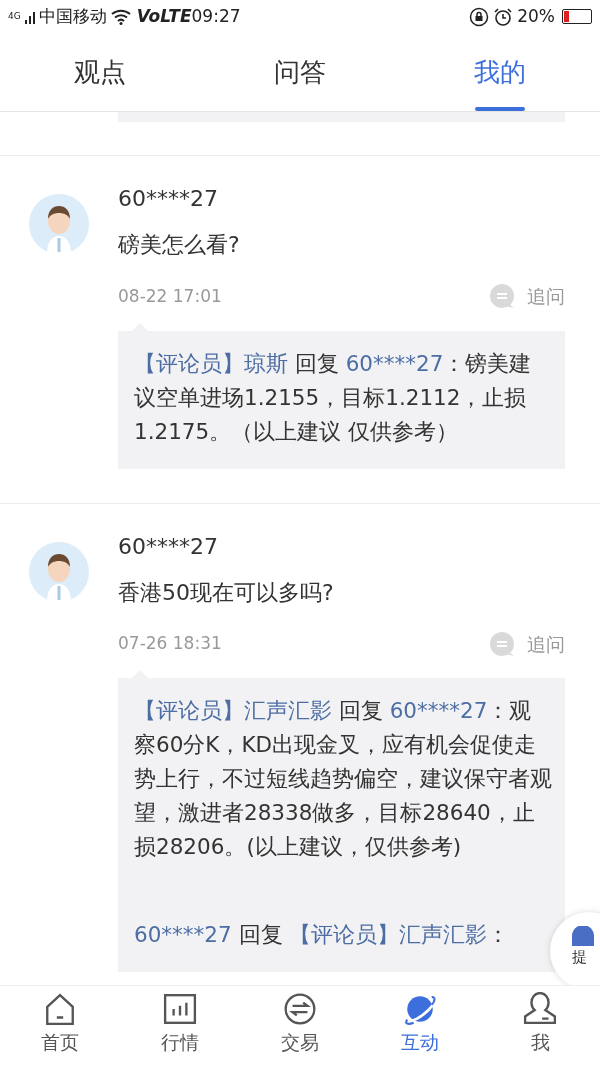 Image resolution: width=600 pixels, height=1067 pixels. I want to click on tab: 我的, so click(500, 72).